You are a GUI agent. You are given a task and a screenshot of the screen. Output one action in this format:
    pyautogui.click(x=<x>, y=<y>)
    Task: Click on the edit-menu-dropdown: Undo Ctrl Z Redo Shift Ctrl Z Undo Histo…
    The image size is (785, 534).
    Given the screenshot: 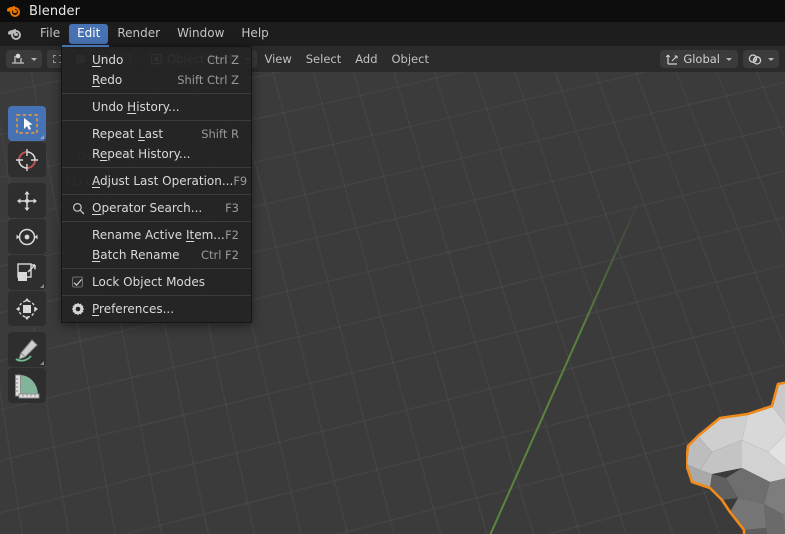 What is the action you would take?
    pyautogui.click(x=156, y=184)
    